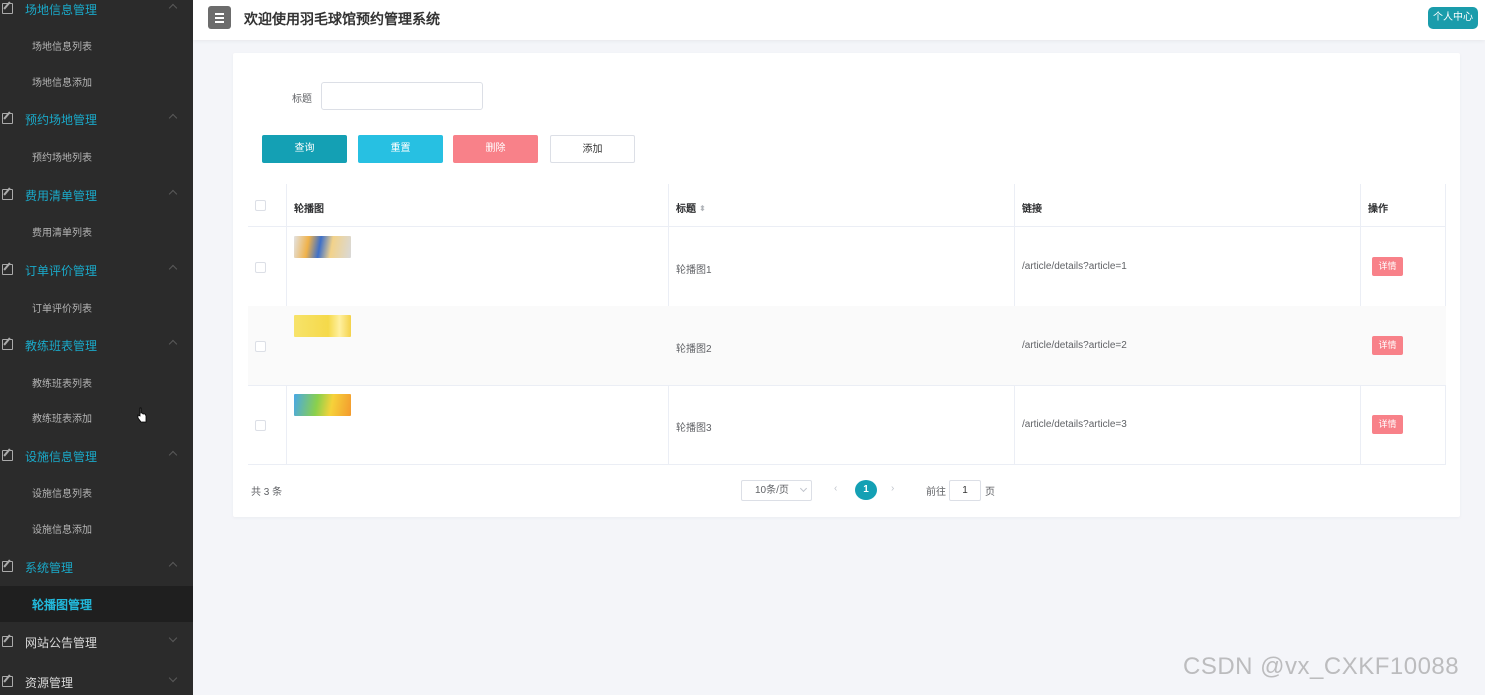 Image resolution: width=1485 pixels, height=695 pixels. Describe the element at coordinates (402, 96) in the screenshot. I see `title-search-input` at that location.